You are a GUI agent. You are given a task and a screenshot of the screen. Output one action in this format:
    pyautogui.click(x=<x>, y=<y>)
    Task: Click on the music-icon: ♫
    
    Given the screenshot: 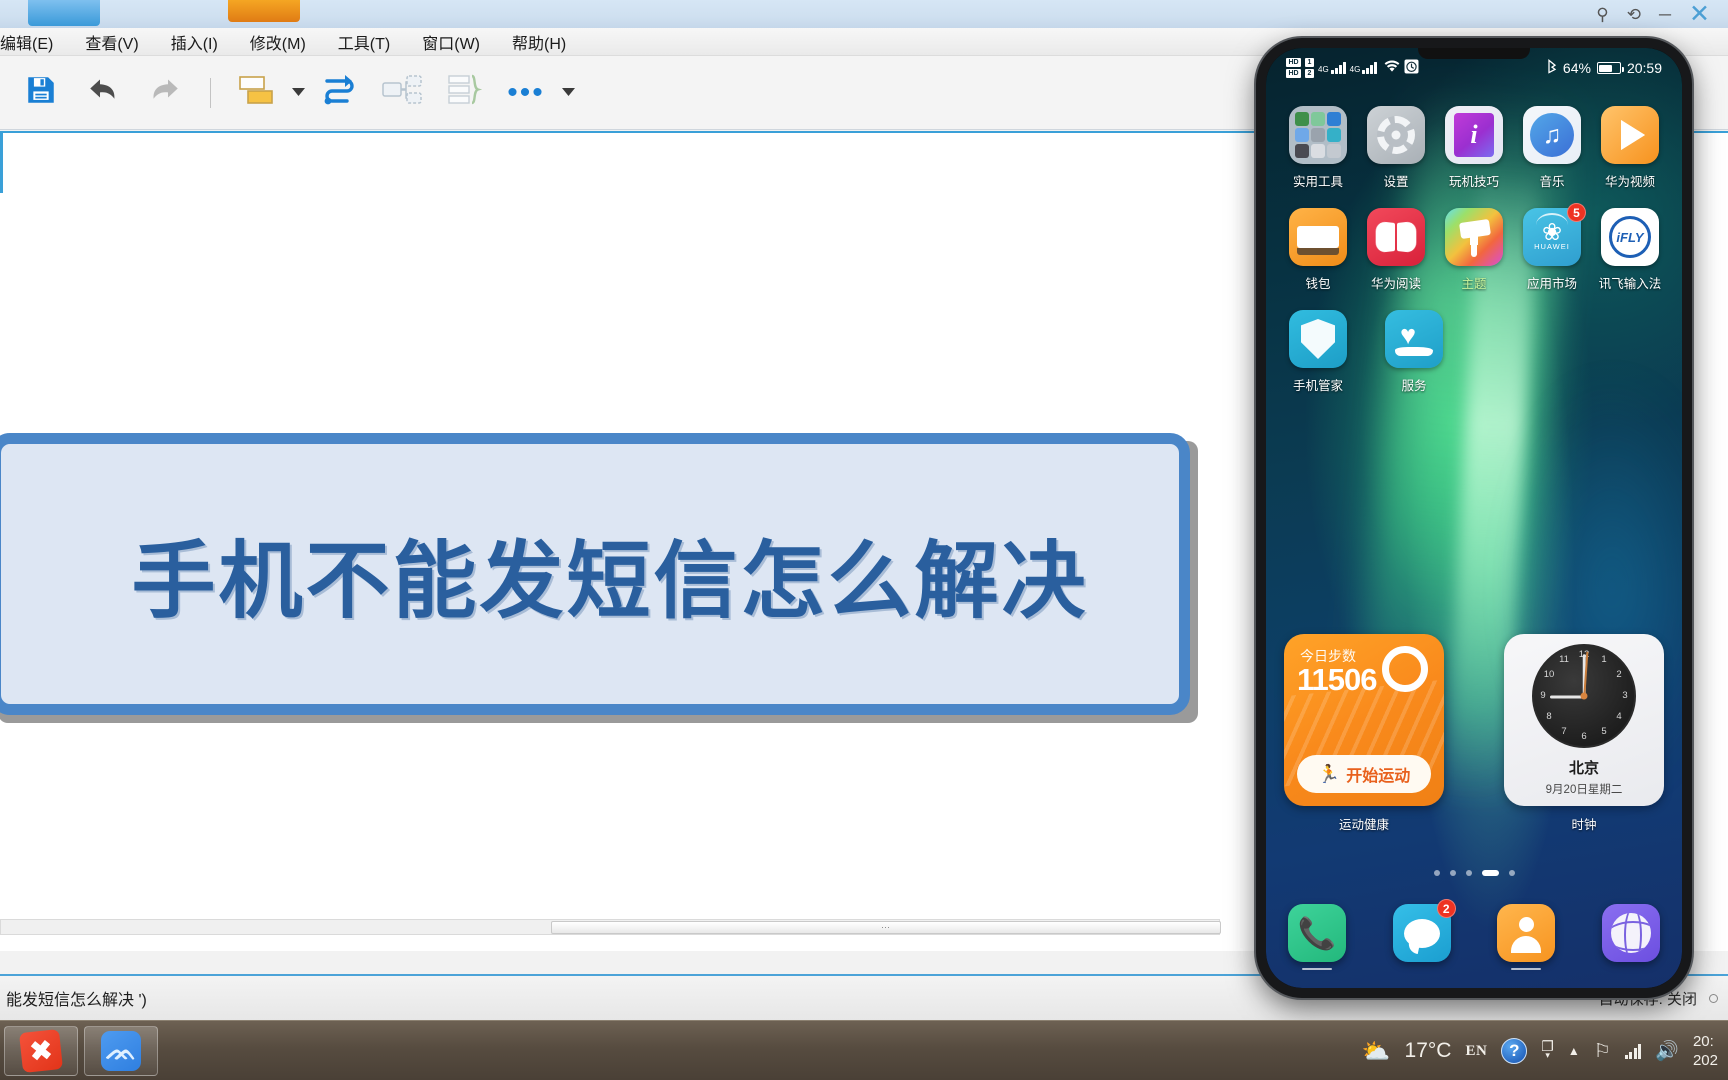 What is the action you would take?
    pyautogui.click(x=1552, y=135)
    